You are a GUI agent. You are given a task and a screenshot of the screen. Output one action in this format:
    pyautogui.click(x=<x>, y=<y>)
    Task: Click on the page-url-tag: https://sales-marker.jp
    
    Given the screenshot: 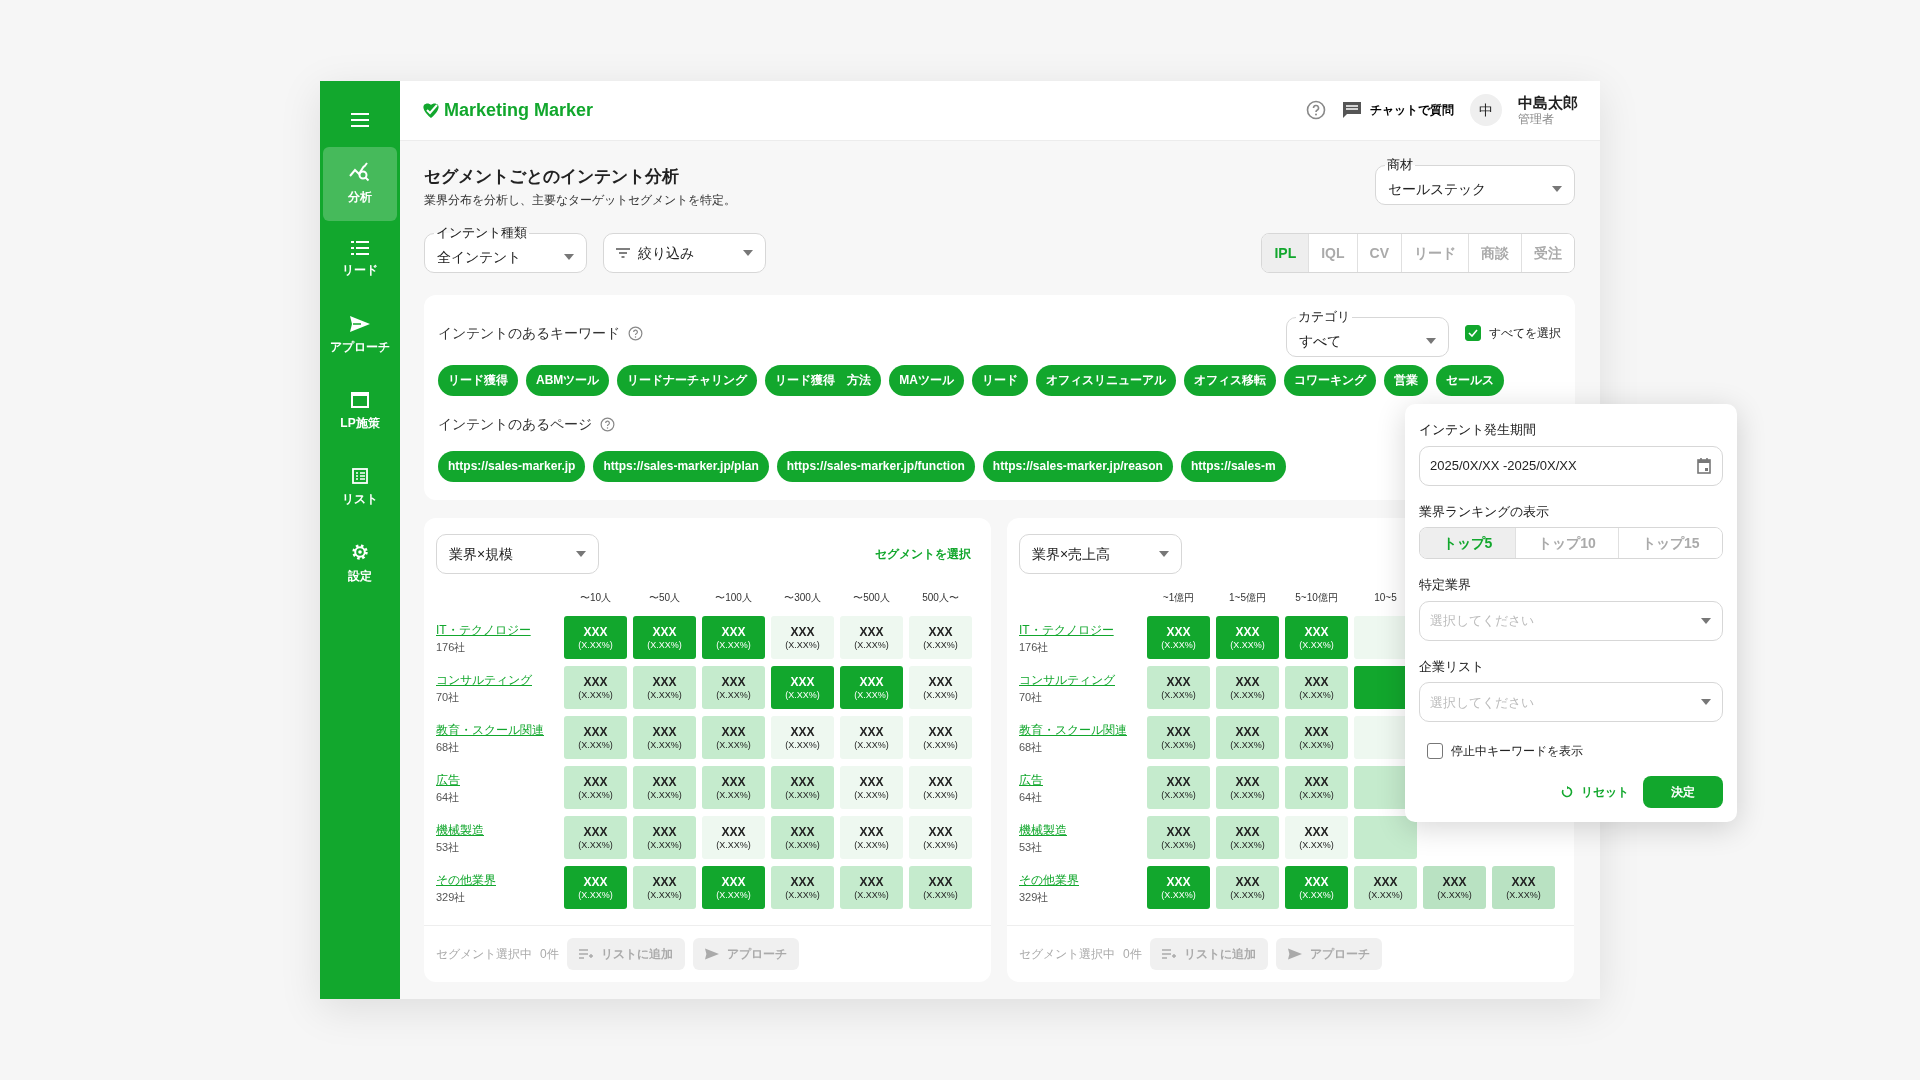 What is the action you would take?
    pyautogui.click(x=512, y=467)
    